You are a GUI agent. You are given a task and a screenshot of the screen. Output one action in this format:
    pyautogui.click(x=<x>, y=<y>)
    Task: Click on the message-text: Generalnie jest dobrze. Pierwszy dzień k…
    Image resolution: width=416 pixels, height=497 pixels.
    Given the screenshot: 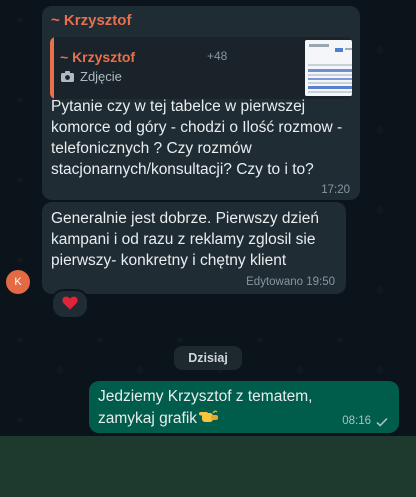 What is the action you would take?
    pyautogui.click(x=185, y=239)
    